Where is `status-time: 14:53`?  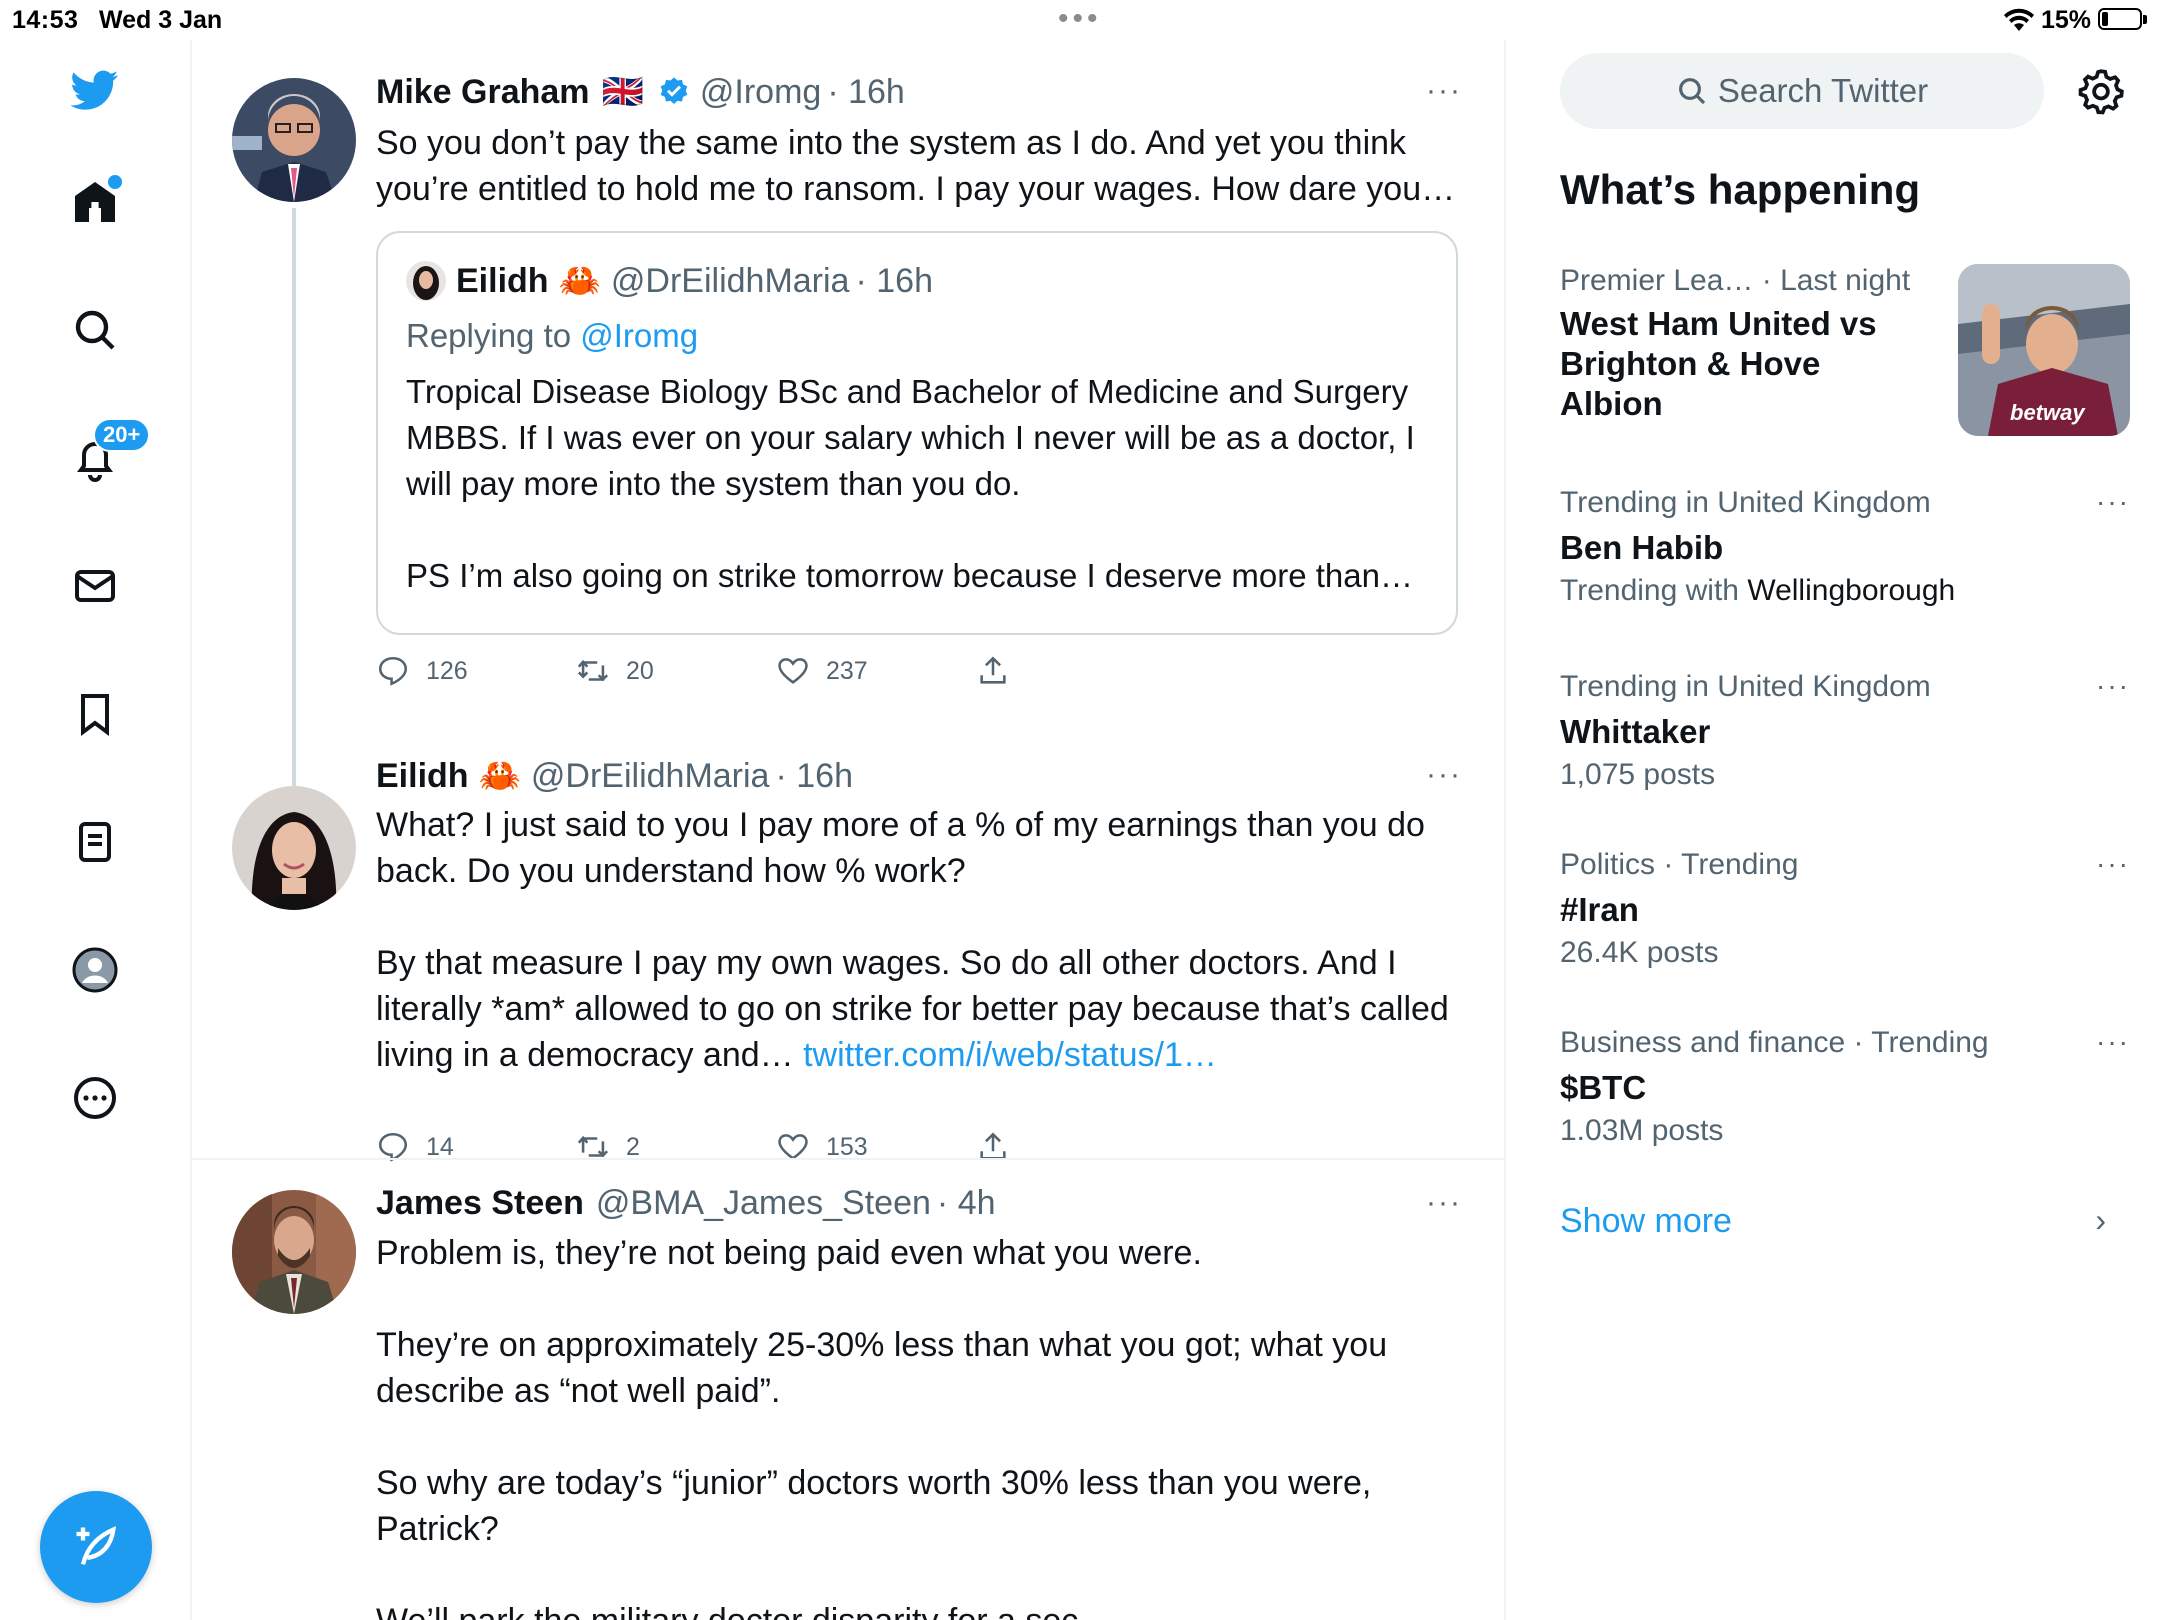 status-time: 14:53 is located at coordinates (45, 20).